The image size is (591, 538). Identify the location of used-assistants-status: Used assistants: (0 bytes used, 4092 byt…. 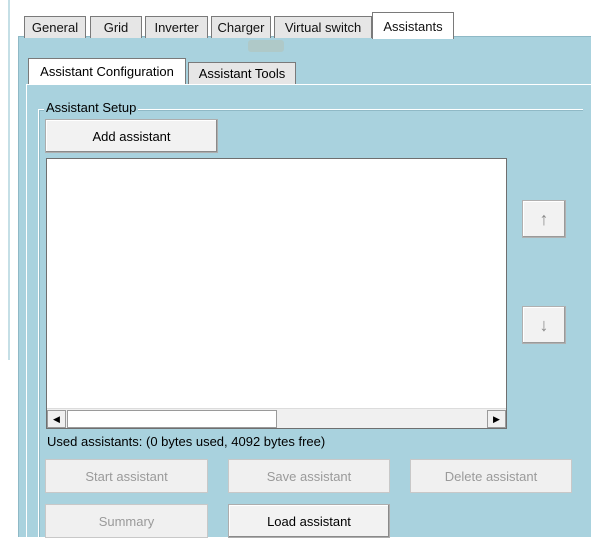
(186, 441).